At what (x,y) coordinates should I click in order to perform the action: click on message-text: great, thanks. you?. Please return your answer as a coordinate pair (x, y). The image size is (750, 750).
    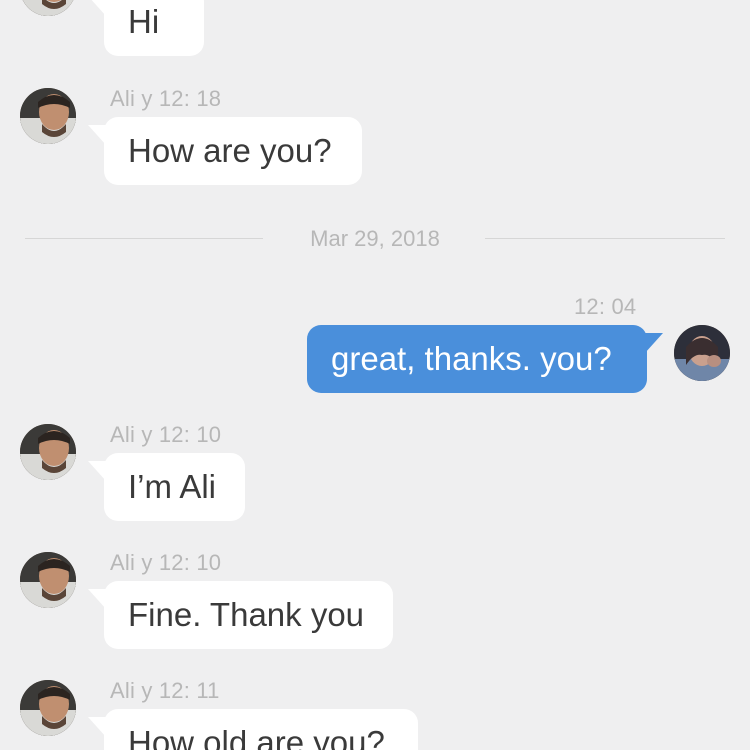
    Looking at the image, I should click on (471, 358).